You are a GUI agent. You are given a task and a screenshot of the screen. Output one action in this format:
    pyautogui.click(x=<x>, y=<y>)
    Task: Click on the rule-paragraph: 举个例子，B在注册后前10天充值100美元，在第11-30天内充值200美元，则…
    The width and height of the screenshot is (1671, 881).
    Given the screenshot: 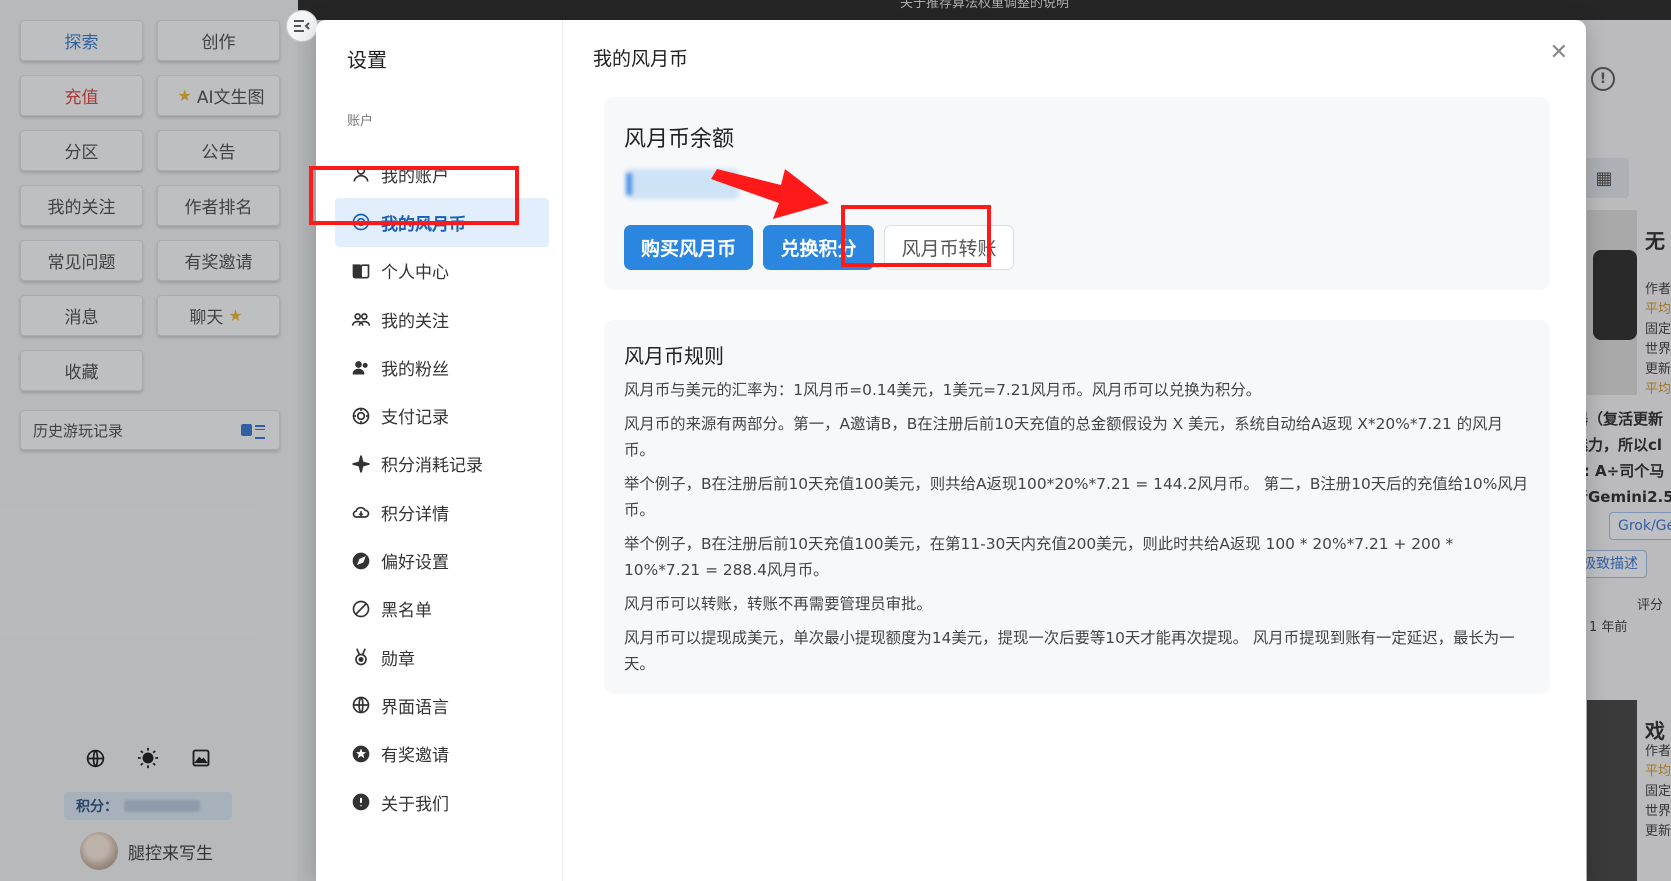 What is the action you would take?
    pyautogui.click(x=1039, y=557)
    